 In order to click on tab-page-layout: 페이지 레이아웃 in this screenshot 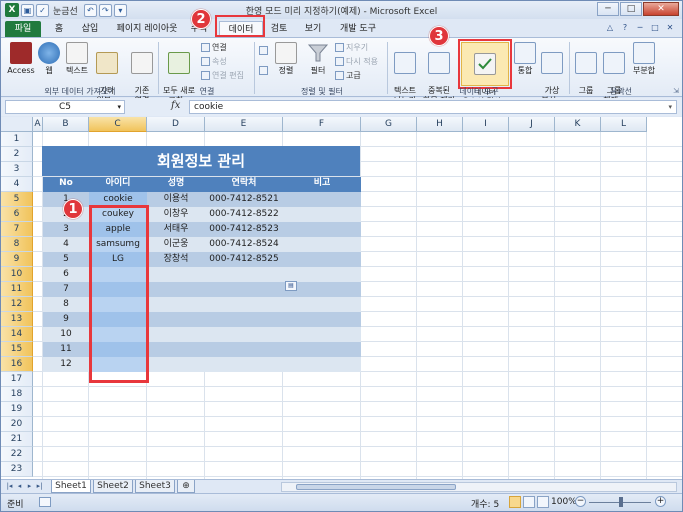, I will do `click(147, 29)`.